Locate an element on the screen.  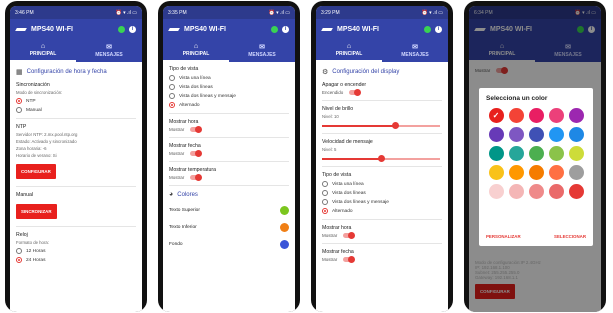
brightness-slider is located at coordinates (381, 125).